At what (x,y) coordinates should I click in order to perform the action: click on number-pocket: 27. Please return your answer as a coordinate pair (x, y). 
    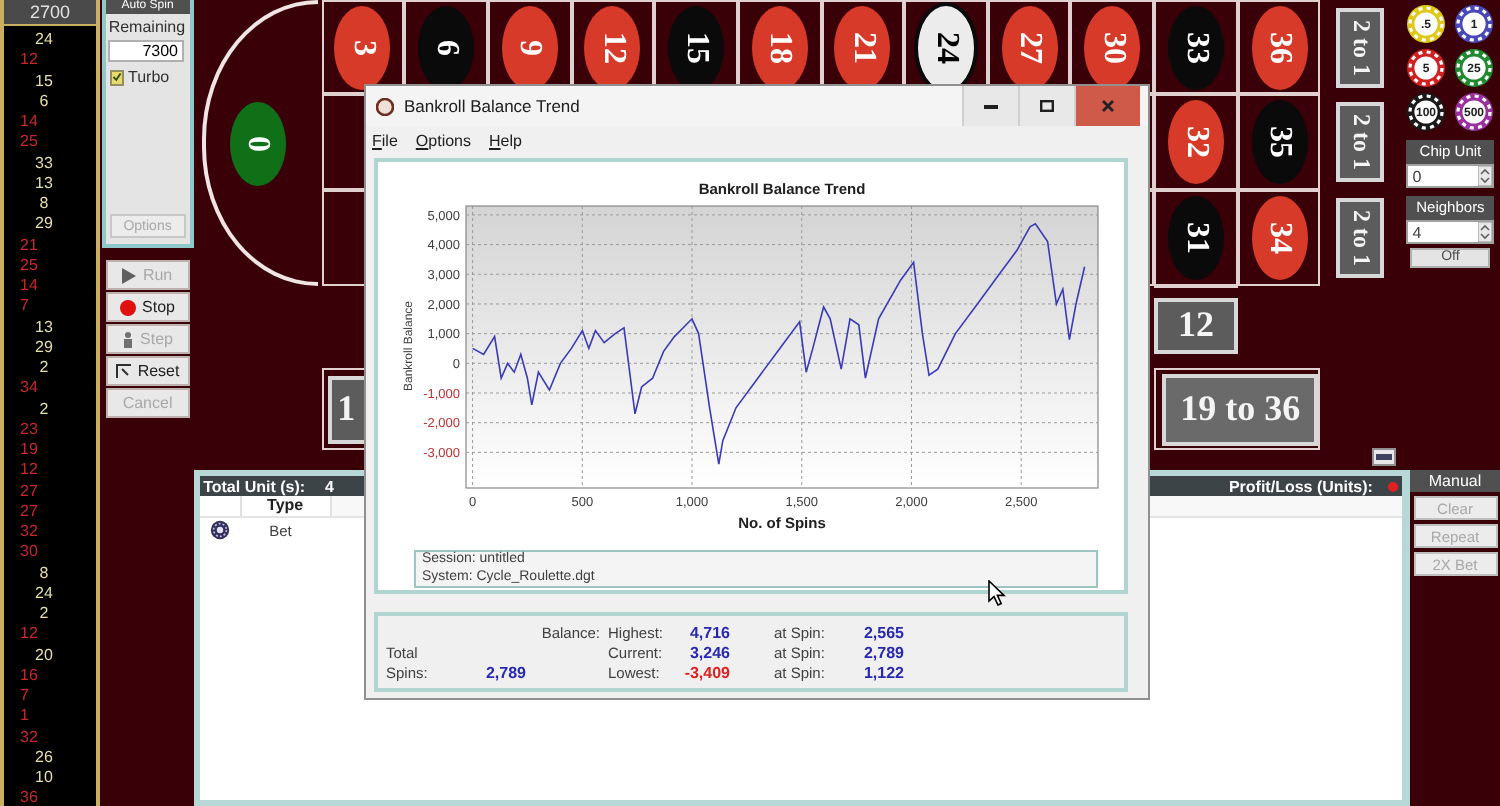
    Looking at the image, I should click on (1029, 47).